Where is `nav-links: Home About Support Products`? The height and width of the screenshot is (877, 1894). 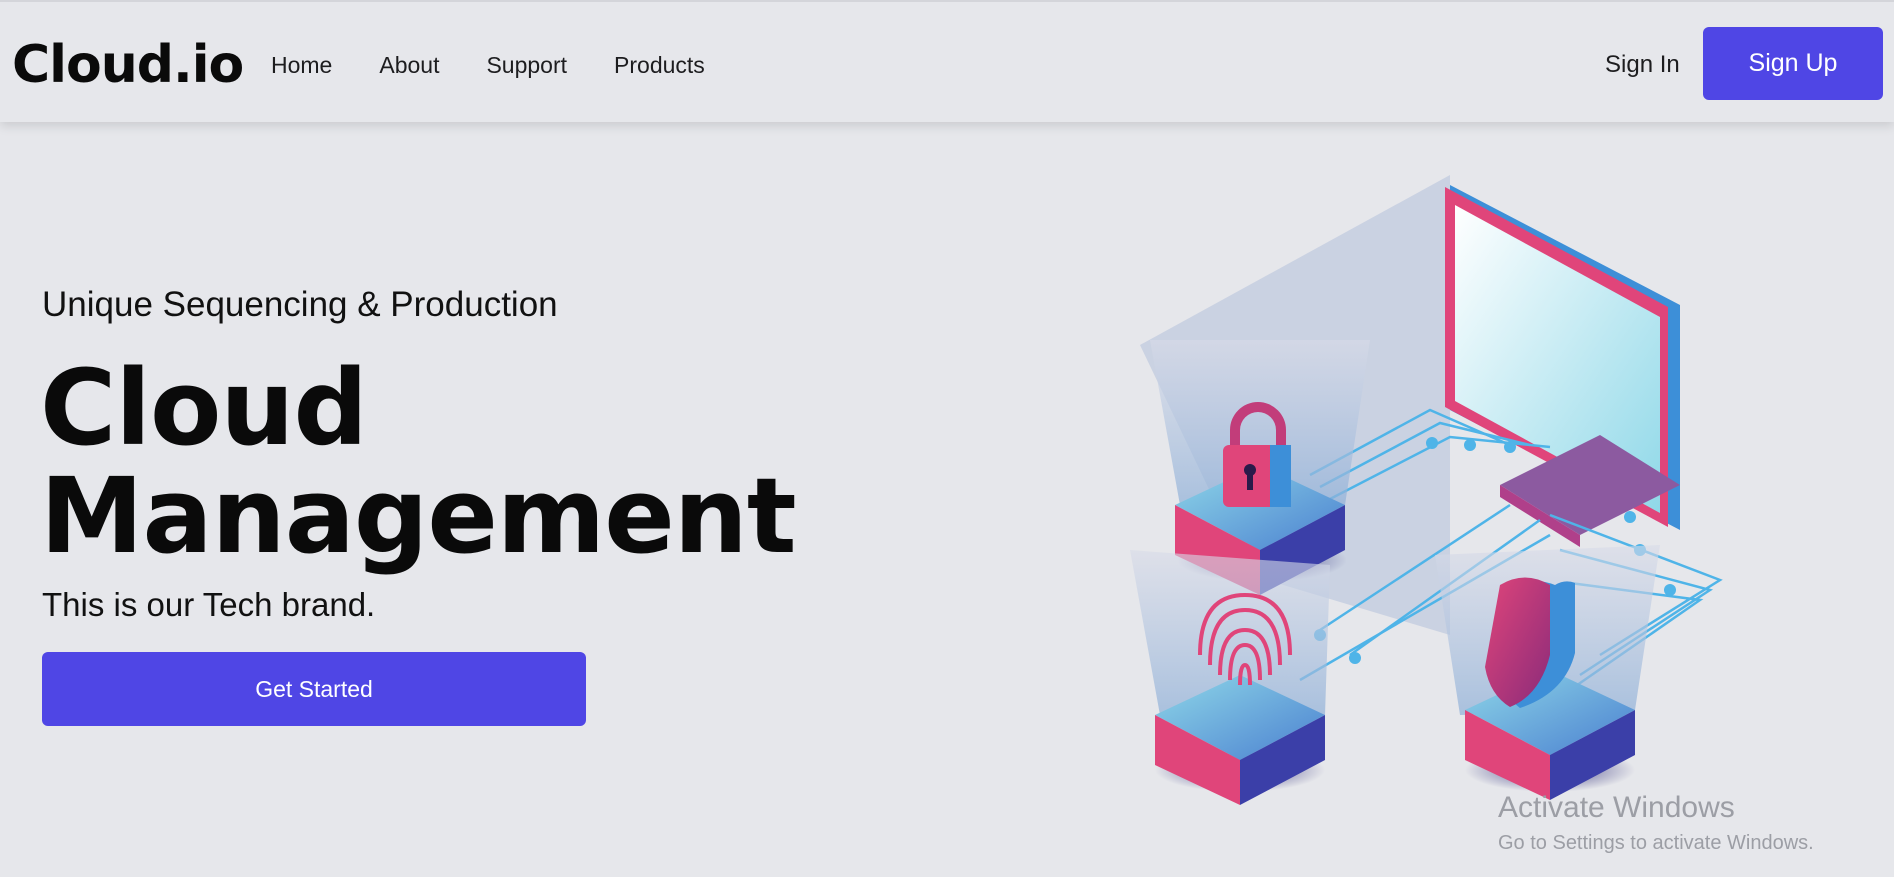 nav-links: Home About Support Products is located at coordinates (511, 65).